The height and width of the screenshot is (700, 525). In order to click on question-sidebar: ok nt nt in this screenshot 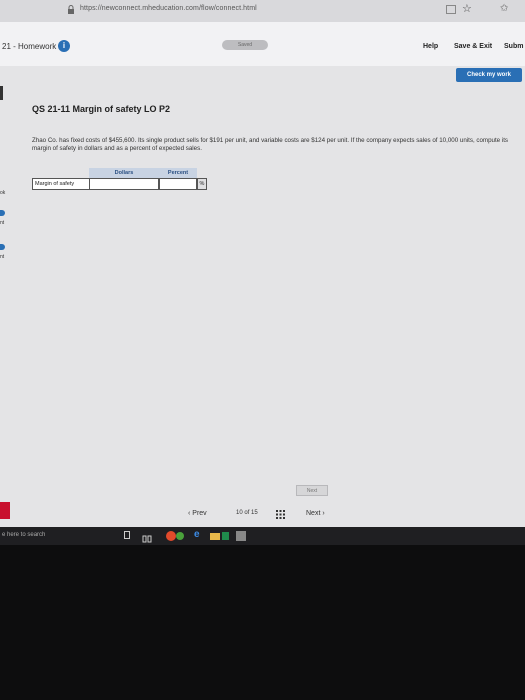, I will do `click(4, 306)`.